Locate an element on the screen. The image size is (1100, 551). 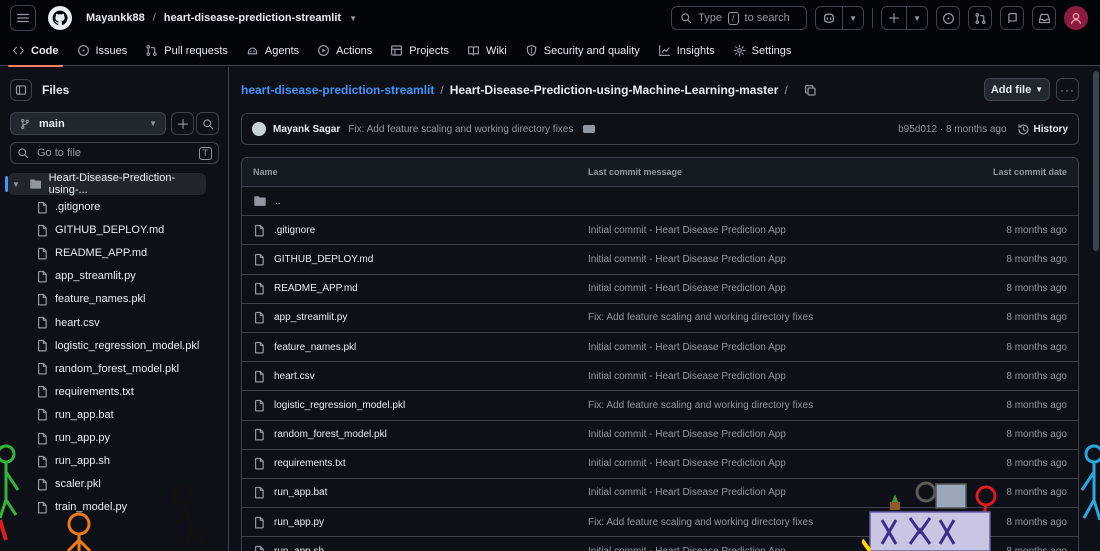
add-file-button is located at coordinates (182, 123).